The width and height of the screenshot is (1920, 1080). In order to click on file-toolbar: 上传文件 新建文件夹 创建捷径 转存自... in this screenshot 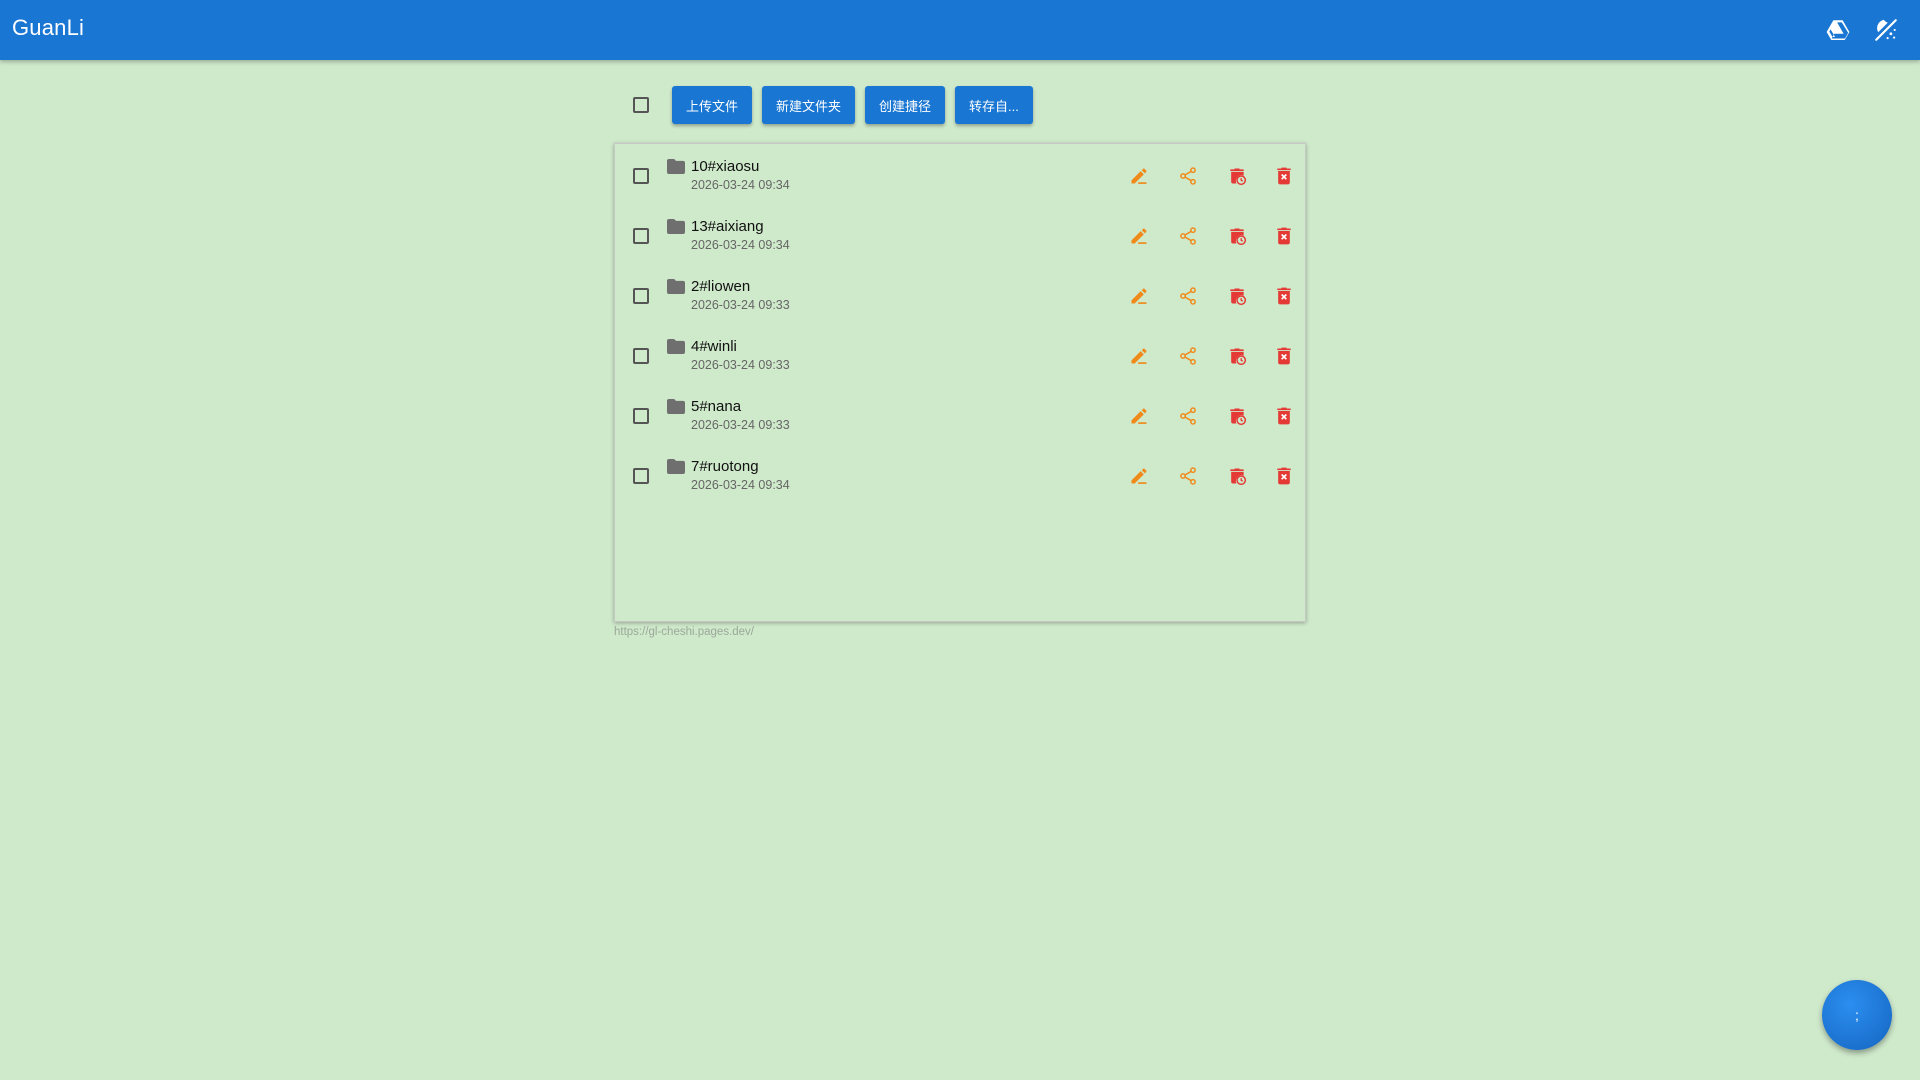, I will do `click(828, 105)`.